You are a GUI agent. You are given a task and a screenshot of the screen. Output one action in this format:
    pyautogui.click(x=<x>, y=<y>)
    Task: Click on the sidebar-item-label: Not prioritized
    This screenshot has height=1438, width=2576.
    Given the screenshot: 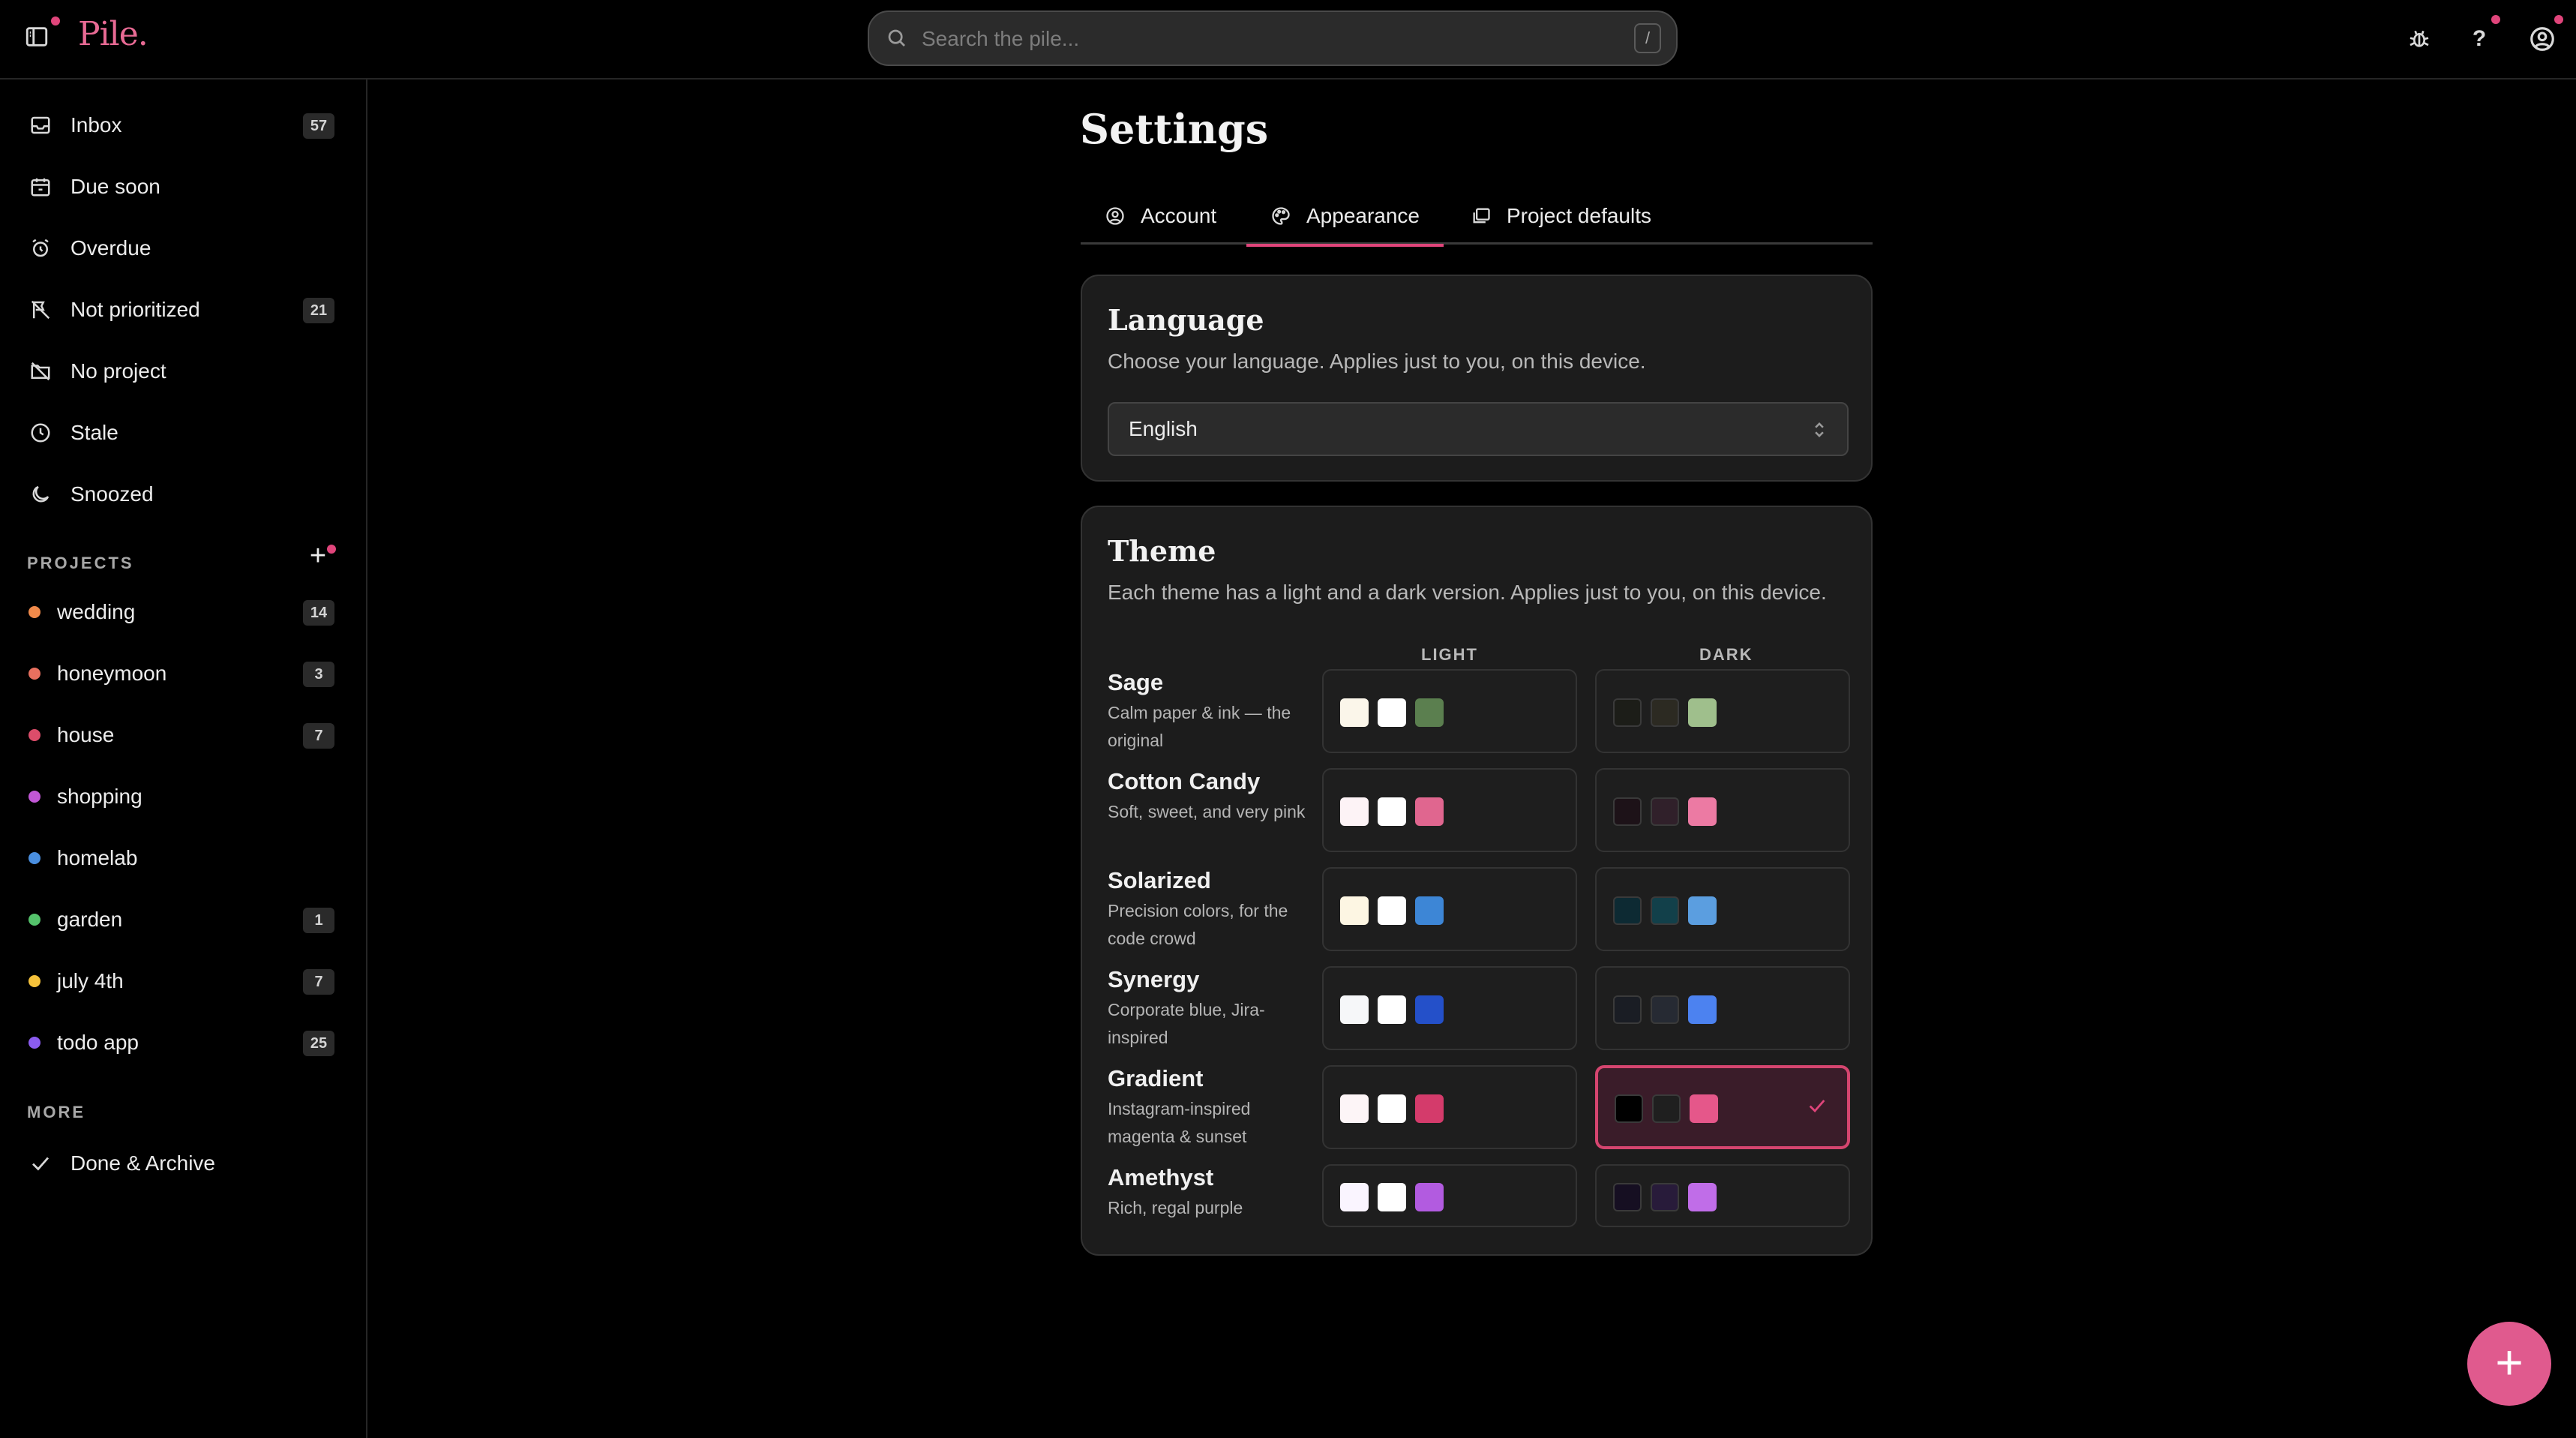 What is the action you would take?
    pyautogui.click(x=135, y=309)
    